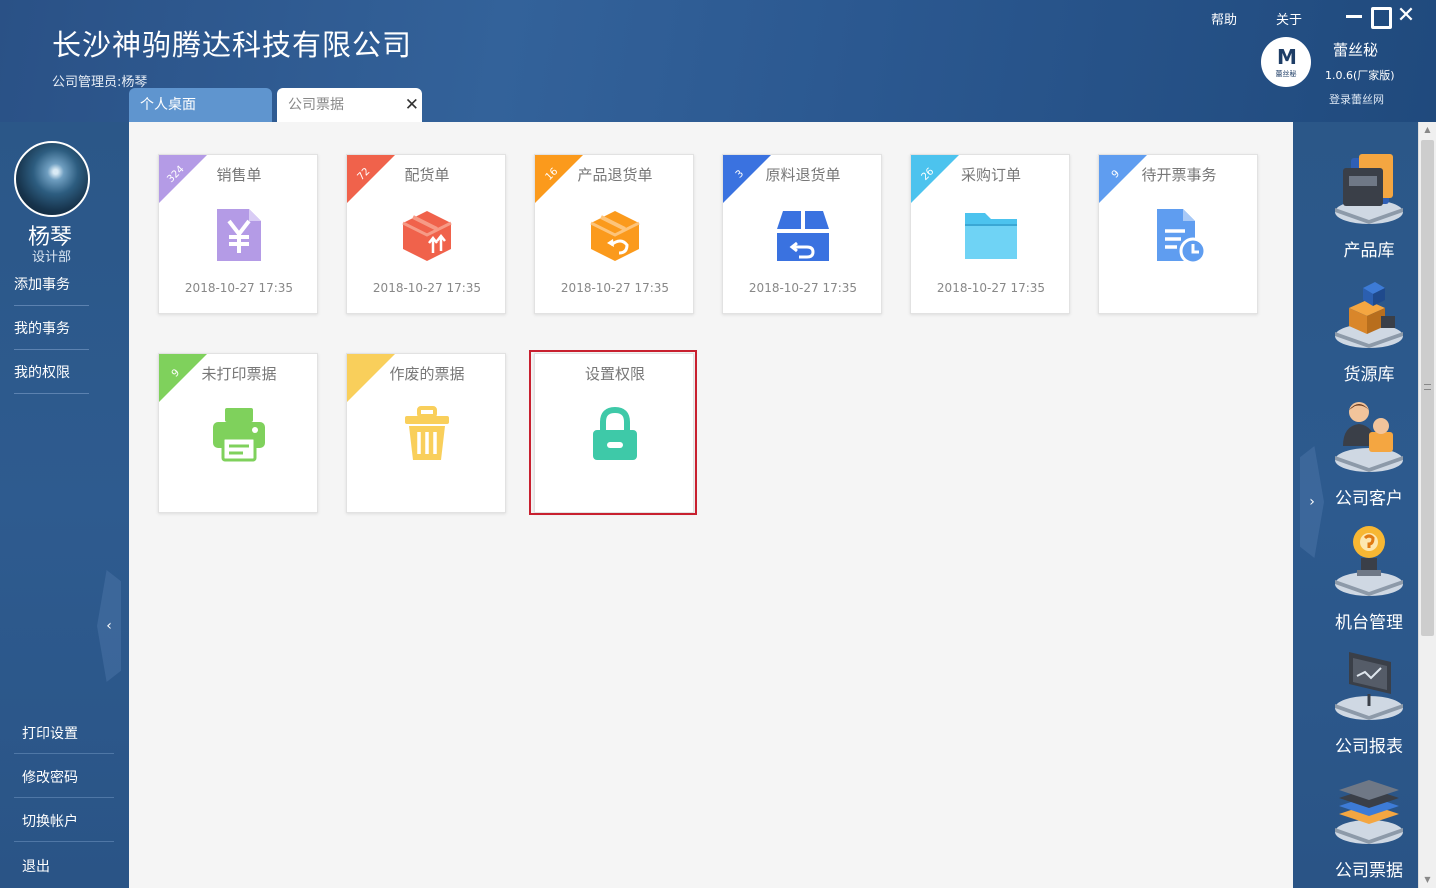 This screenshot has height=888, width=1436. I want to click on tile-title: 产品退货单, so click(615, 175).